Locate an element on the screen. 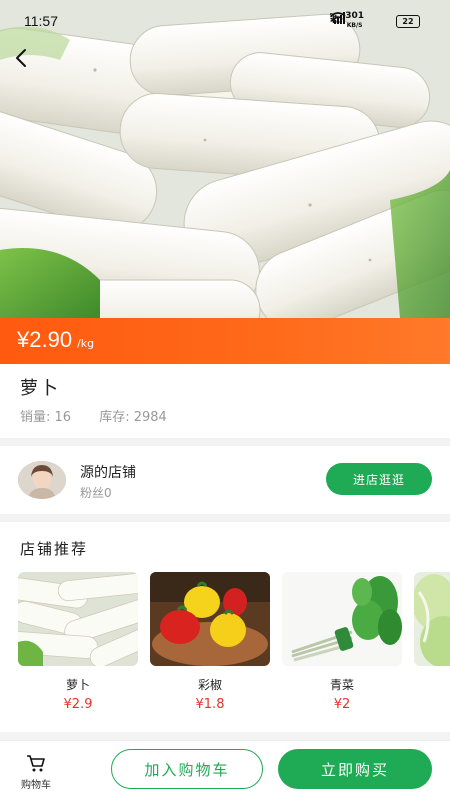 This screenshot has width=450, height=801. recommend-item-name: 青菜 is located at coordinates (341, 685).